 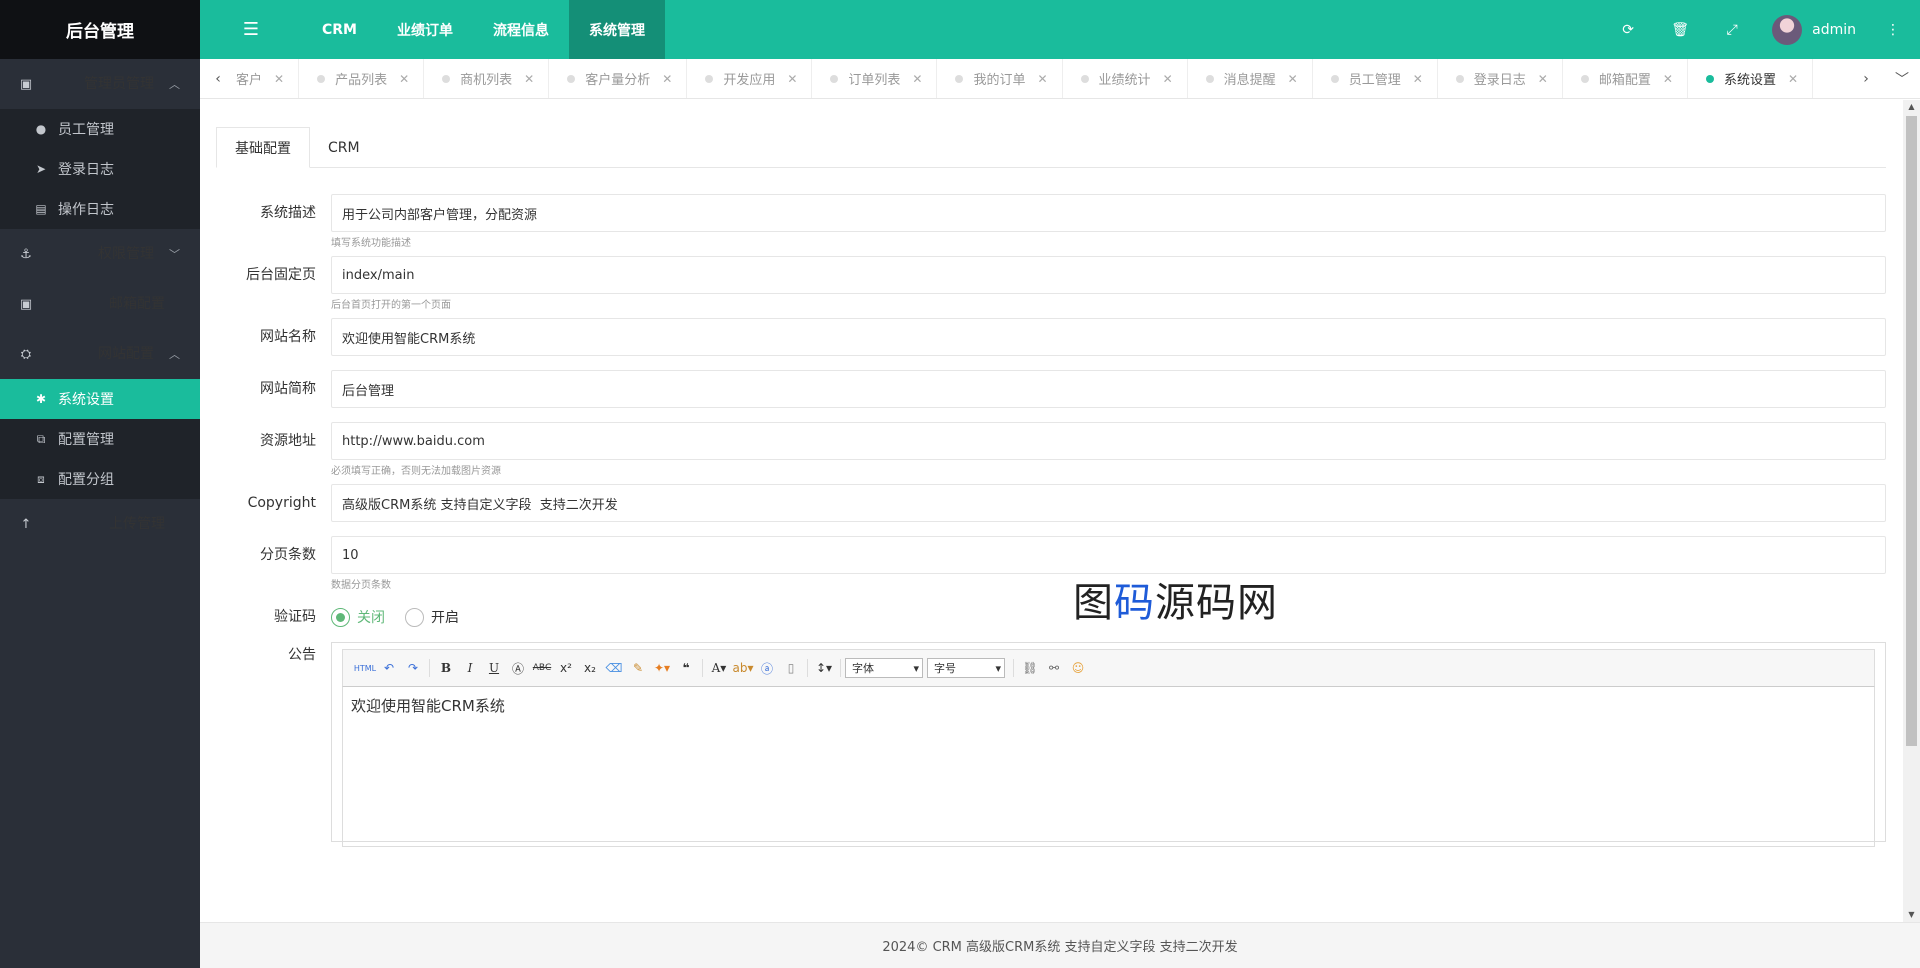 I want to click on tab-scroll-right-icon: ›, so click(x=1866, y=78).